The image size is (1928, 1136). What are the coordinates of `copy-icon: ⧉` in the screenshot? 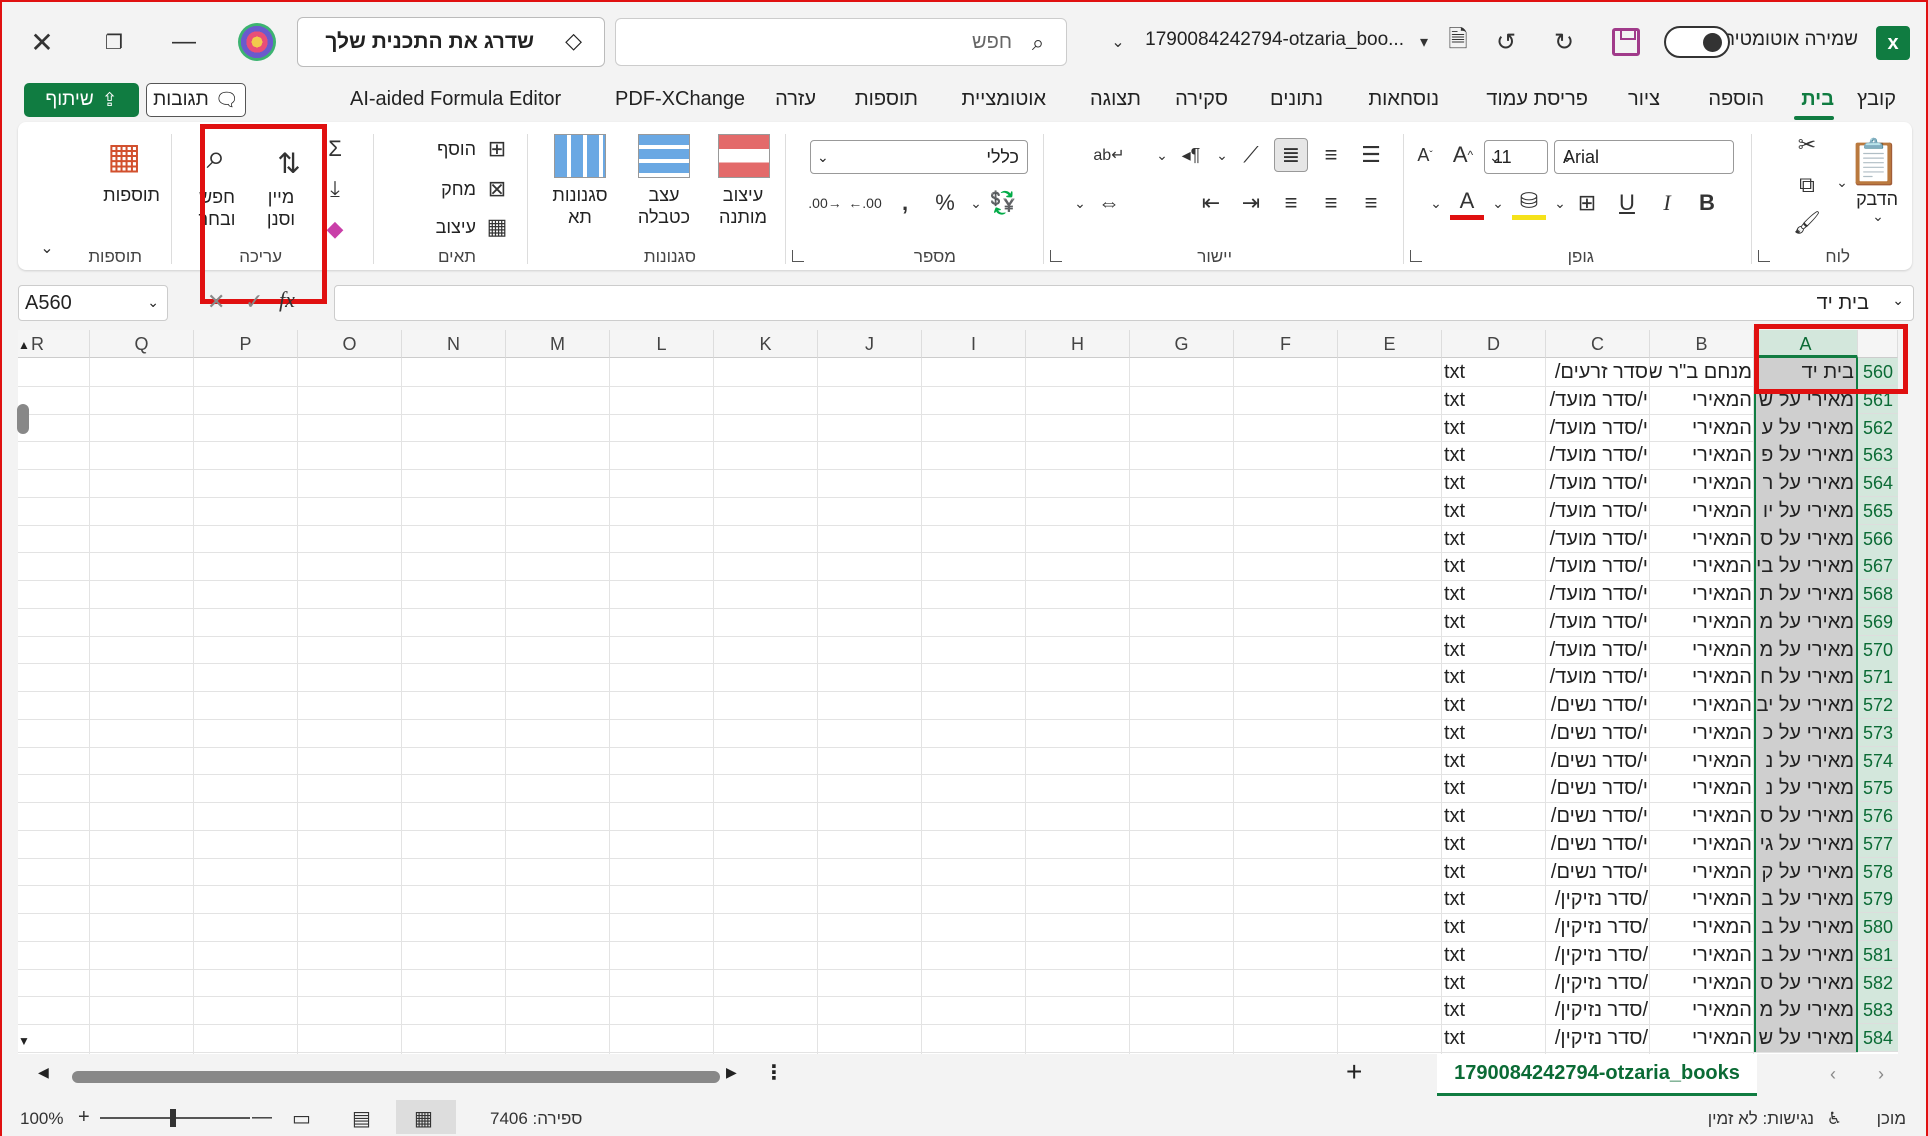 It's located at (1807, 185).